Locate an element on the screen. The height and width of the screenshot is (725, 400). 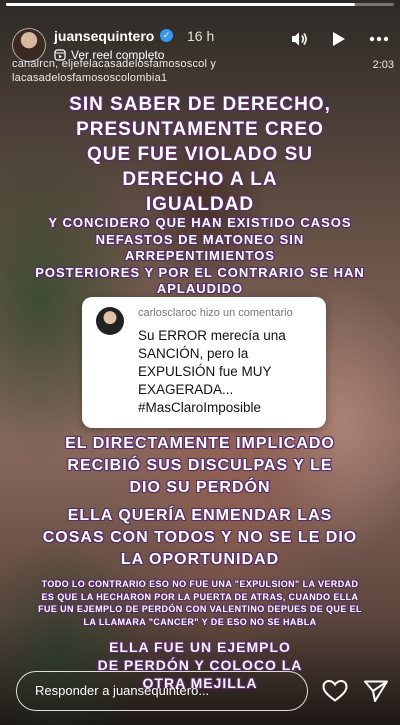
tagline-line-2: lacasadelosfamososcolombia1 is located at coordinates (177, 78).